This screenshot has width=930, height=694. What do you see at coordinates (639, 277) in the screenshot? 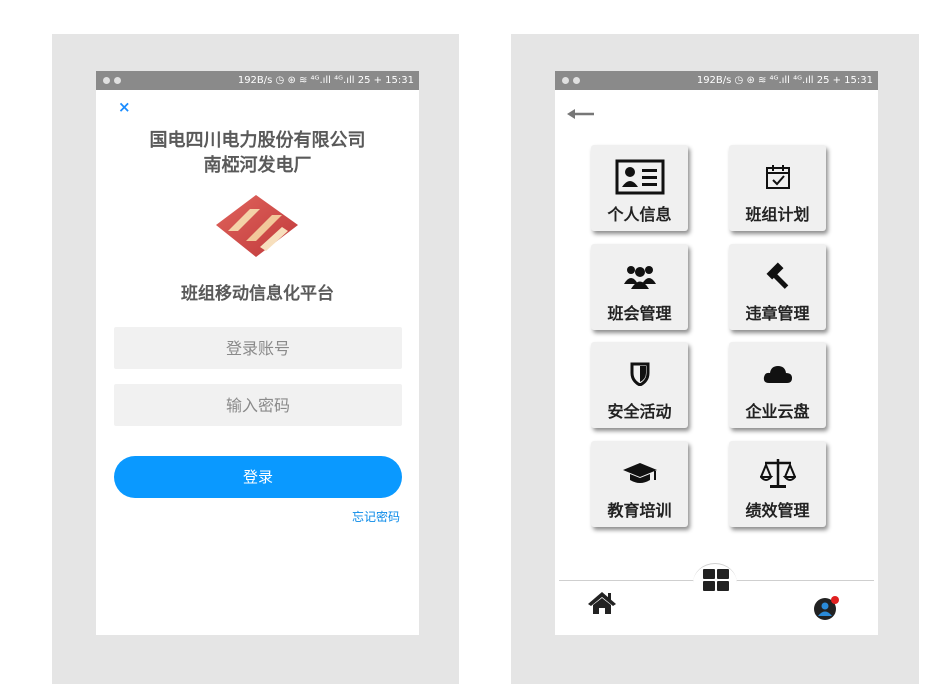
I see `users-icon` at bounding box center [639, 277].